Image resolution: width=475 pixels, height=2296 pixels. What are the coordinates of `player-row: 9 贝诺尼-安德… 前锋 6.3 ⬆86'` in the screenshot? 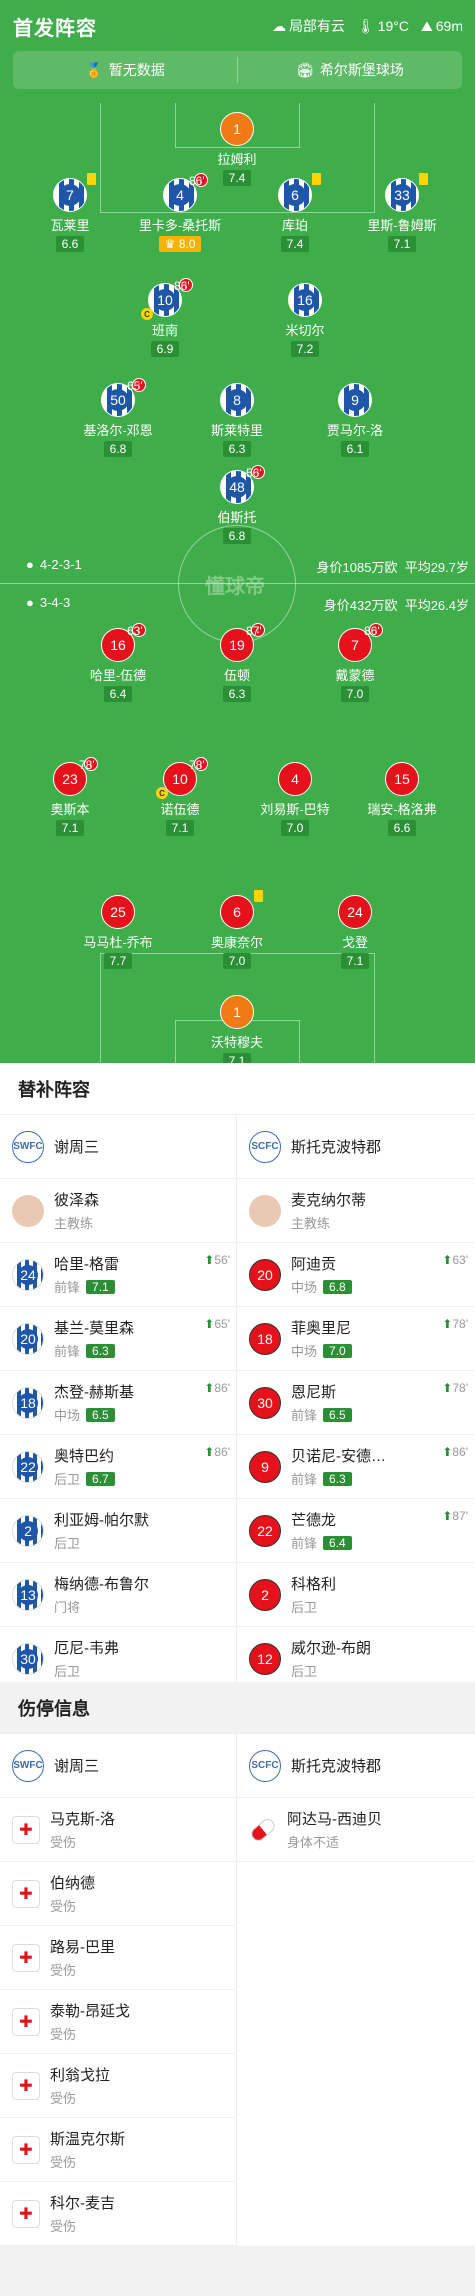 It's located at (355, 1467).